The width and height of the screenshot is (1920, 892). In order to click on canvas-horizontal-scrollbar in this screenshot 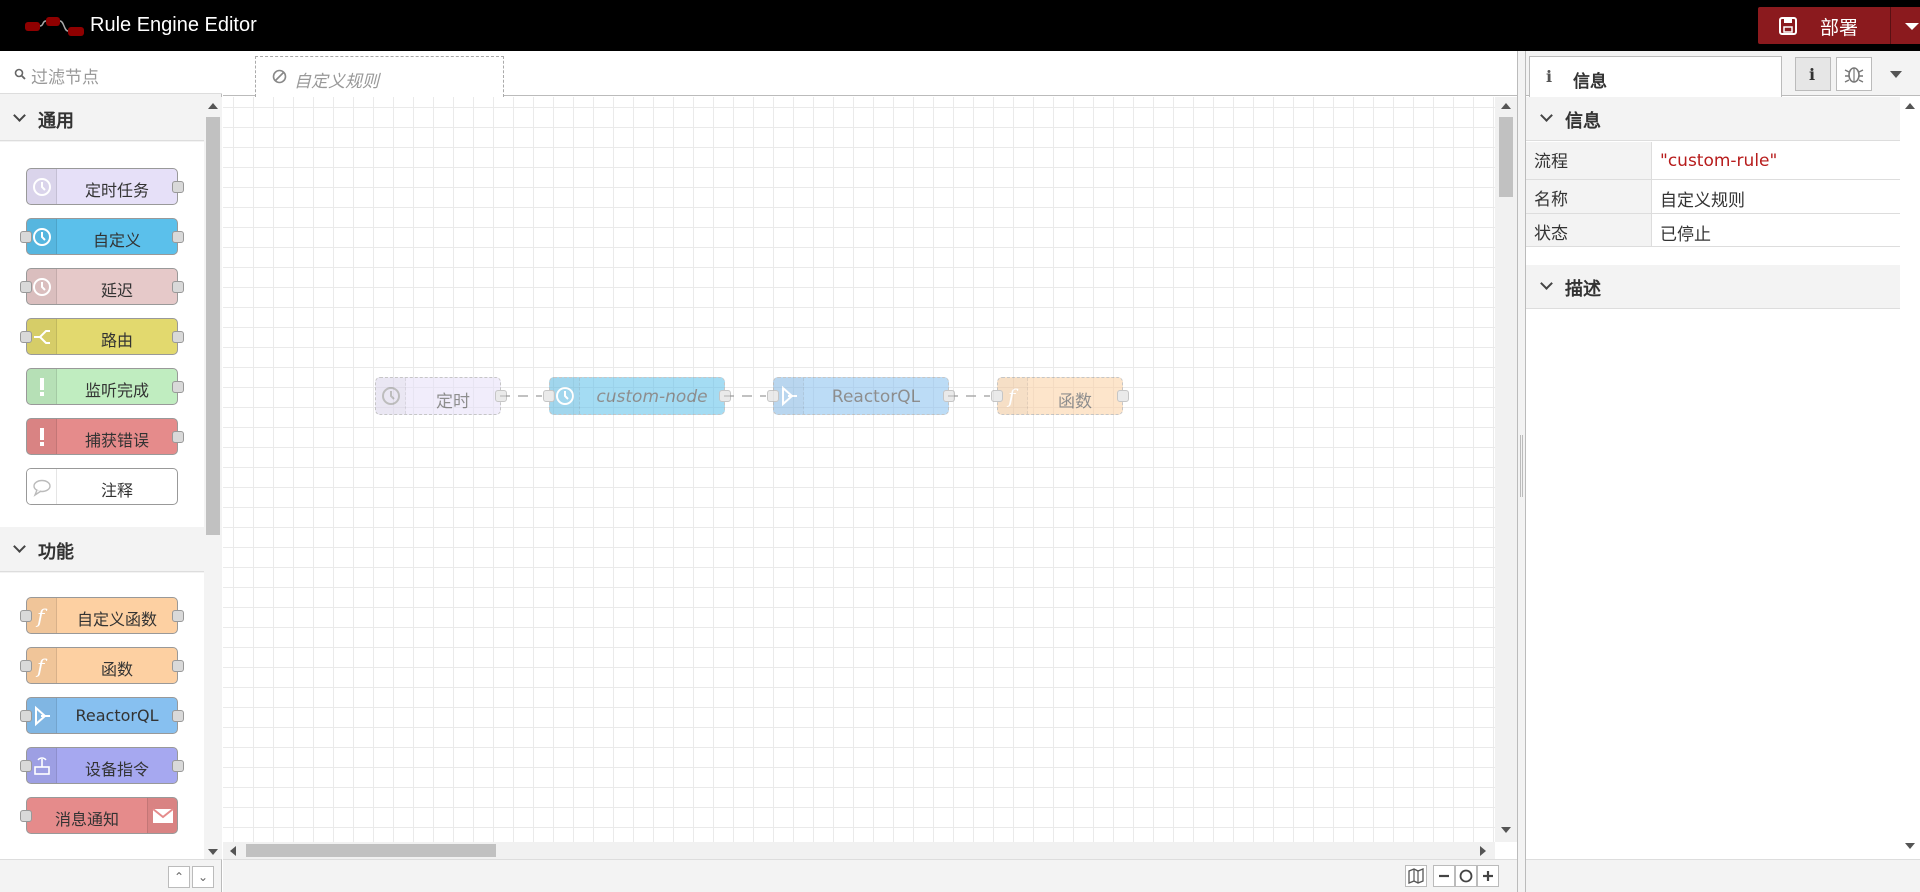, I will do `click(859, 850)`.